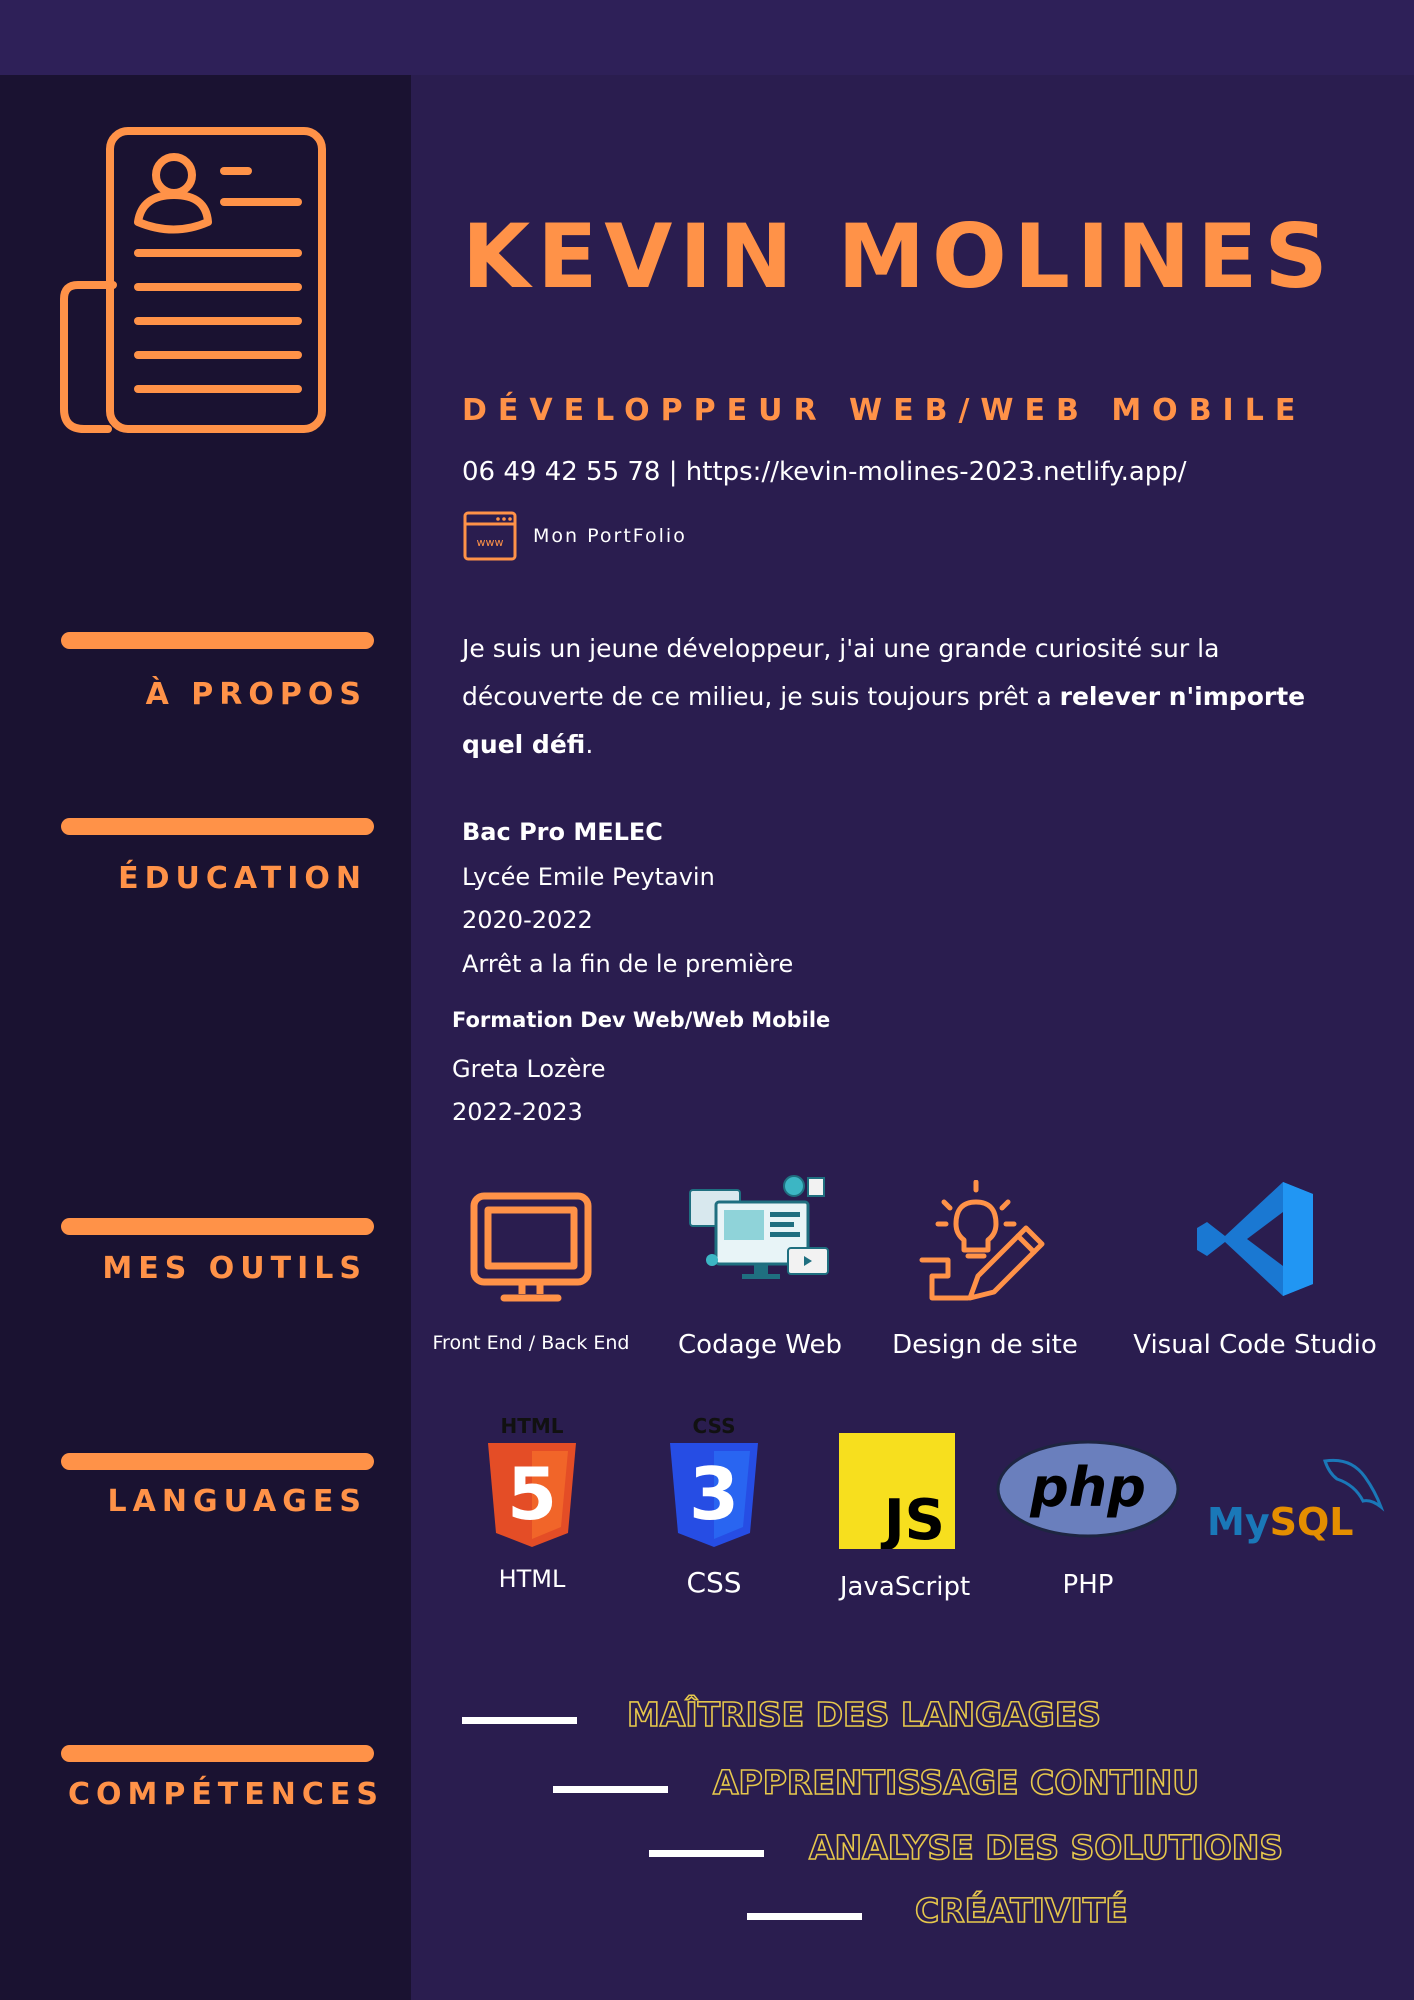 The width and height of the screenshot is (1414, 2000). Describe the element at coordinates (517, 1112) in the screenshot. I see `education-2-years: 2022-2023` at that location.